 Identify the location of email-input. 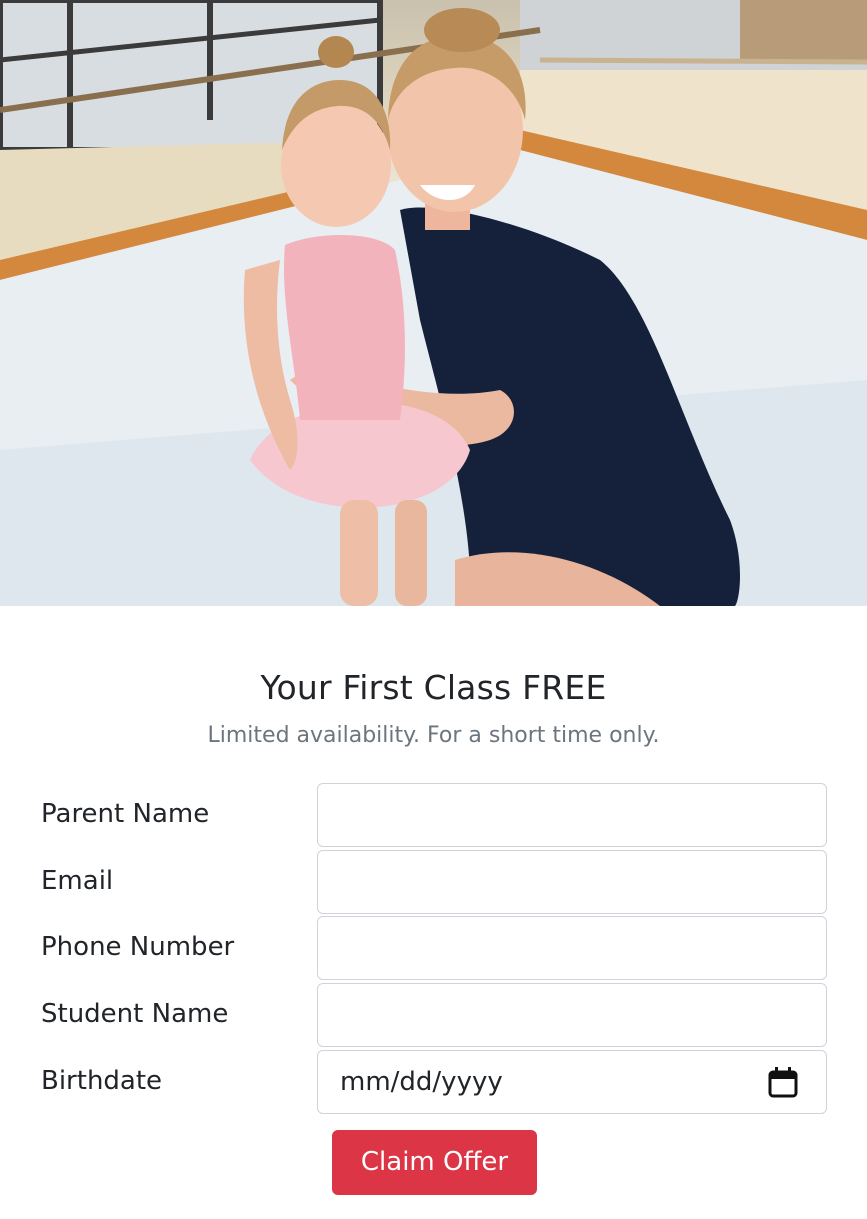
(572, 882).